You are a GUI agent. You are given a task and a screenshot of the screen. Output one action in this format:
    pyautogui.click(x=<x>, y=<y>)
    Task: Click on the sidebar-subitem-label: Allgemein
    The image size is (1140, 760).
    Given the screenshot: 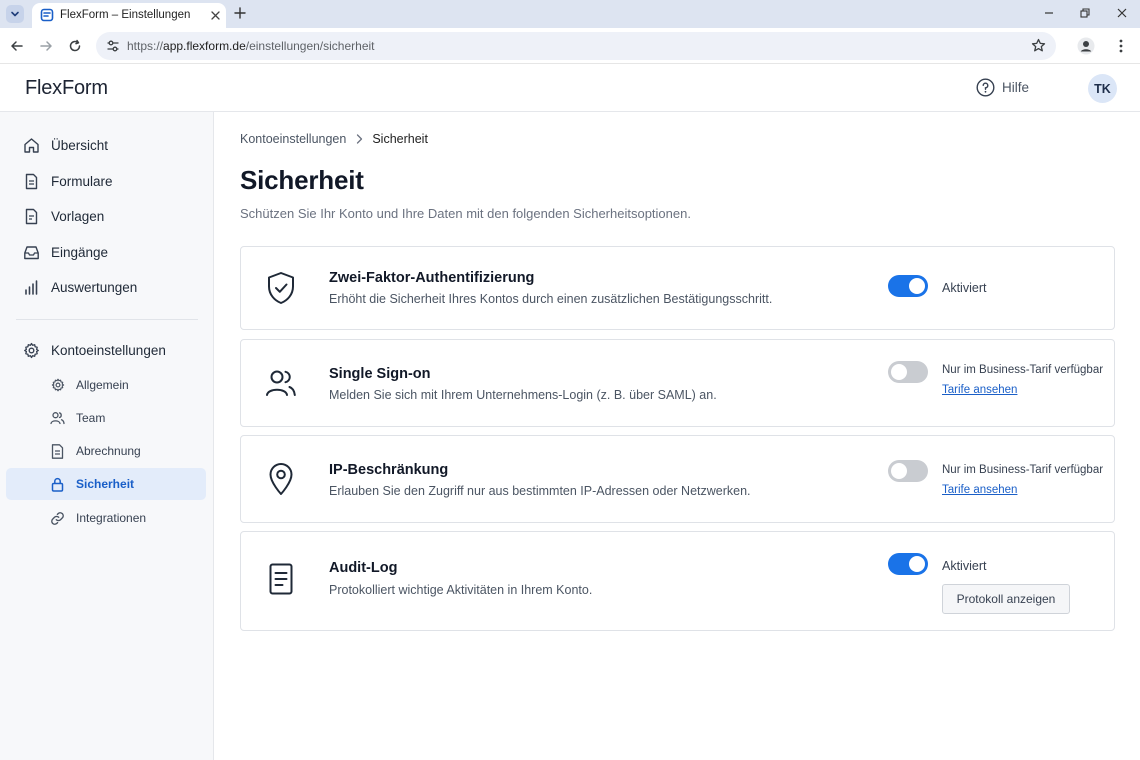 What is the action you would take?
    pyautogui.click(x=102, y=385)
    